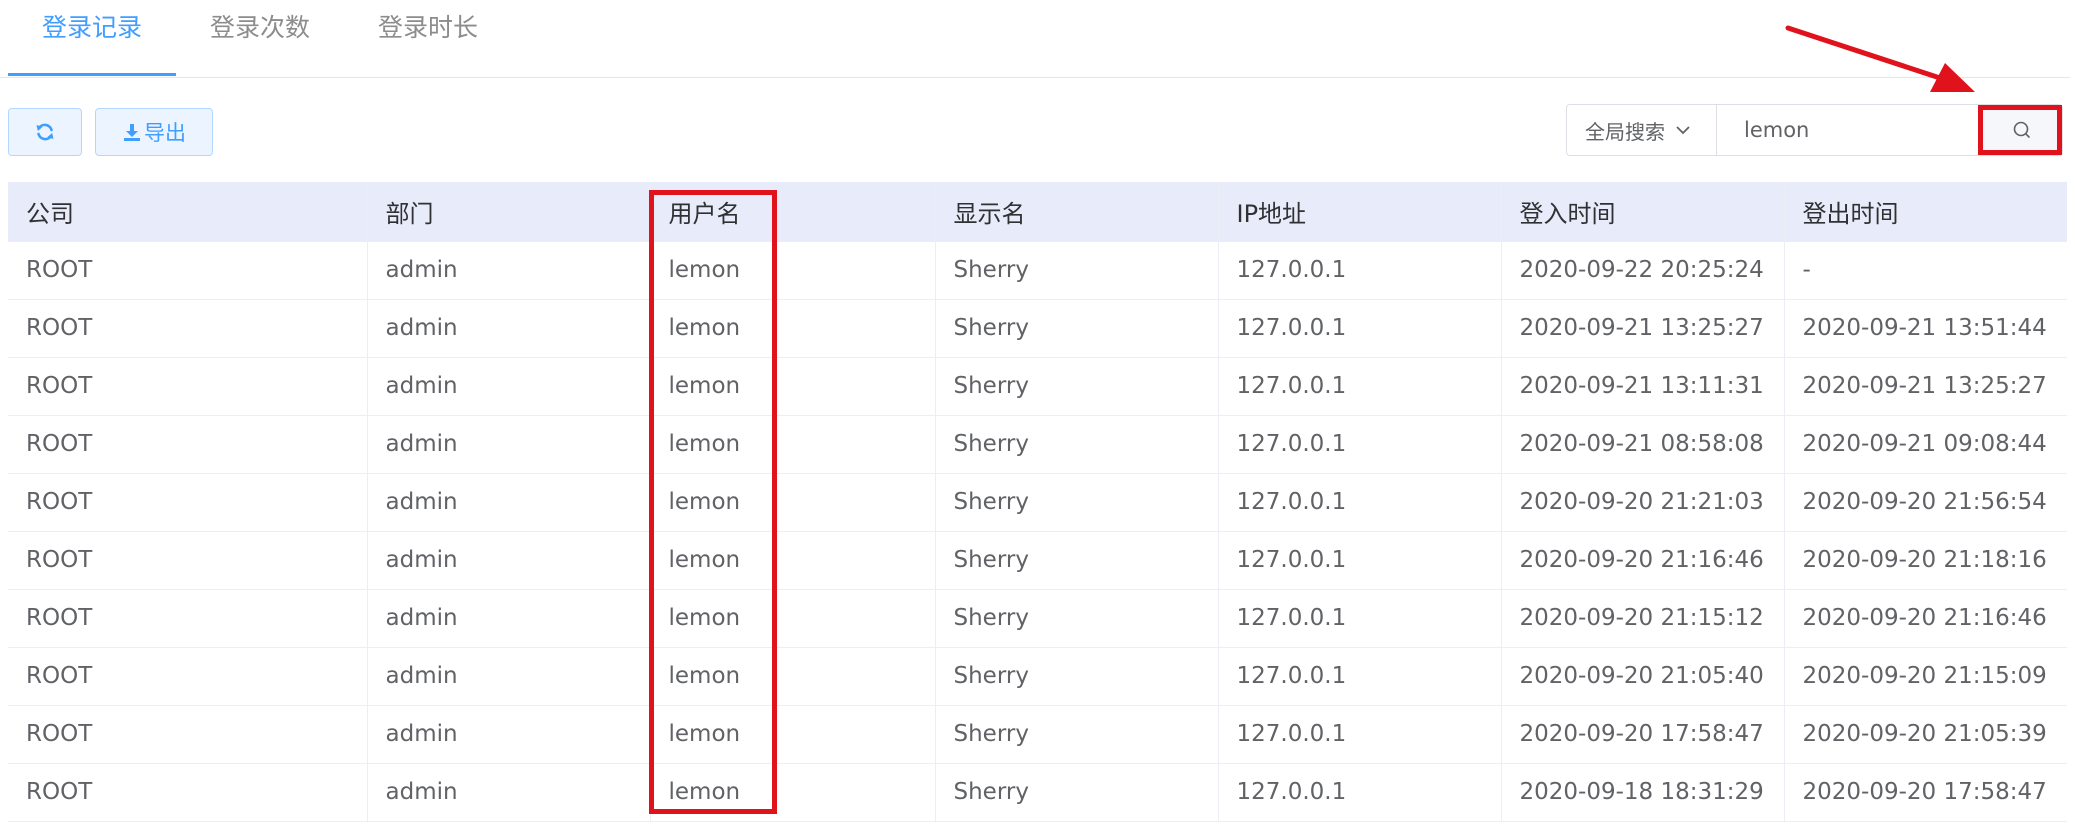 The width and height of the screenshot is (2075, 830). Describe the element at coordinates (1077, 212) in the screenshot. I see `column-header-display-name: 显示名` at that location.